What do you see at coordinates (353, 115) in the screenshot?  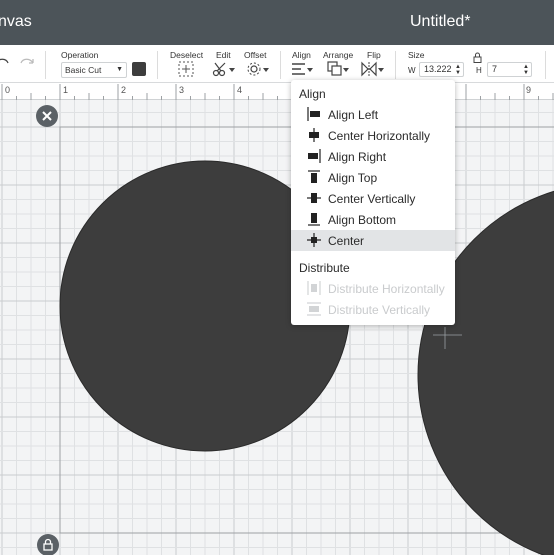 I see `menu-item-label: Align Left` at bounding box center [353, 115].